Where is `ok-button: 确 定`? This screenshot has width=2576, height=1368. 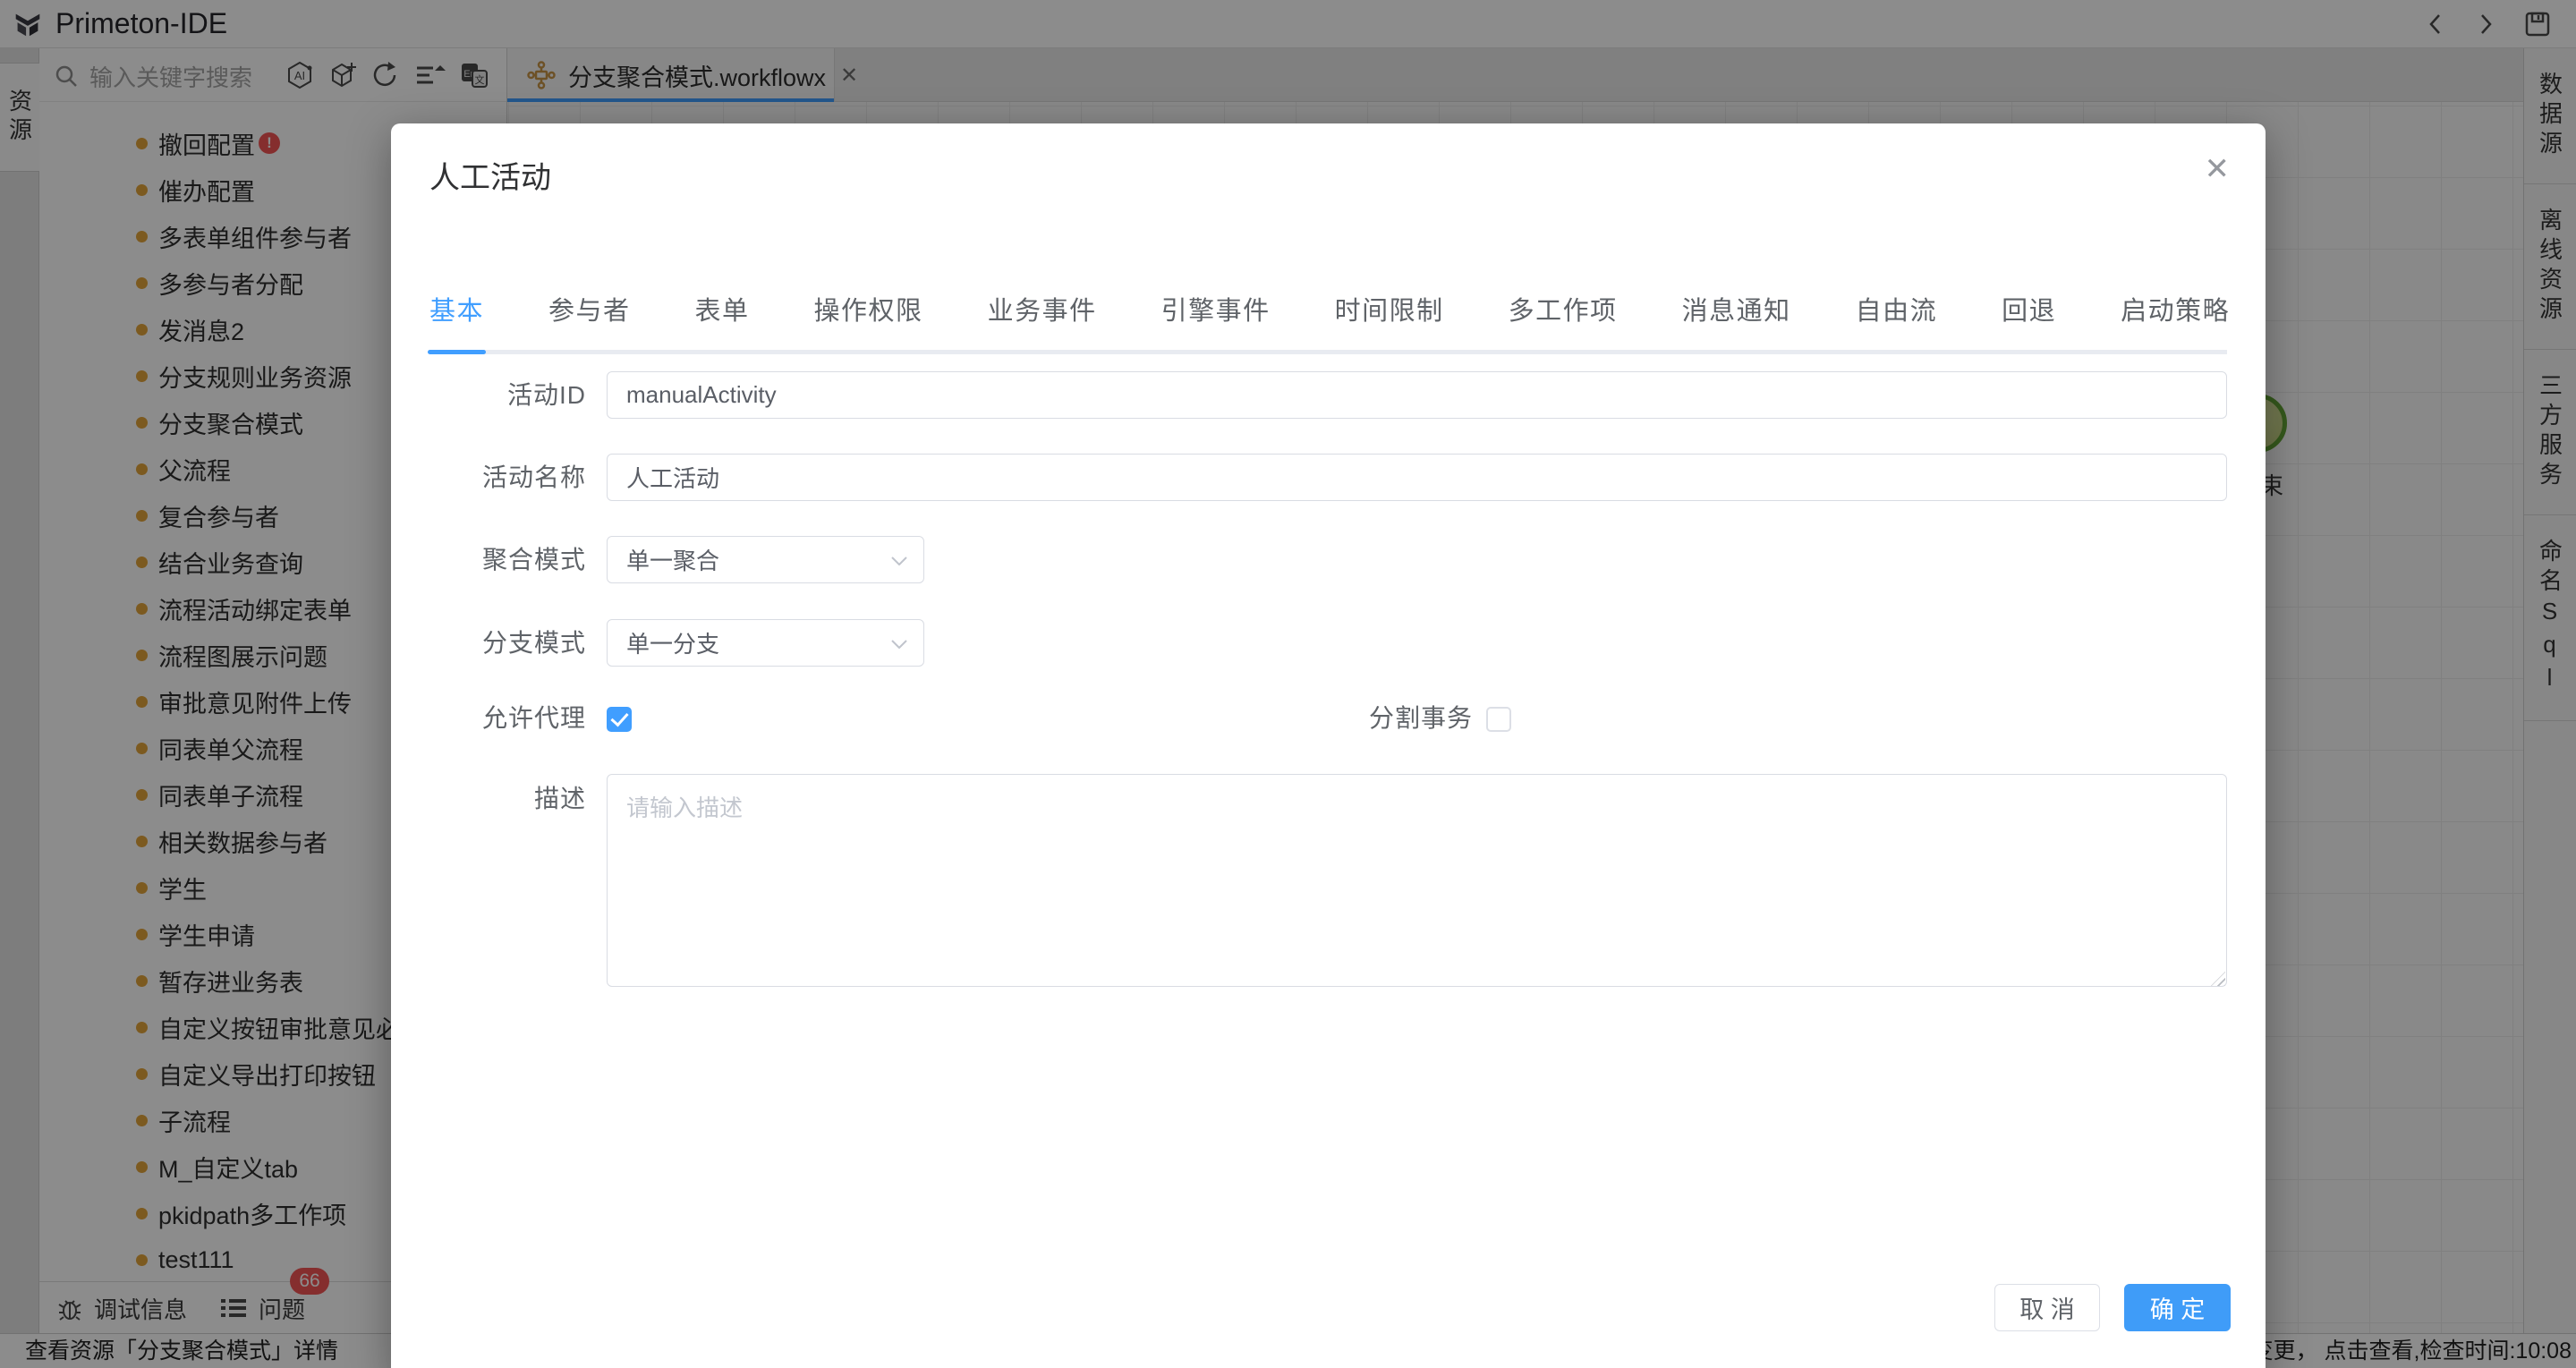 ok-button: 确 定 is located at coordinates (2177, 1307).